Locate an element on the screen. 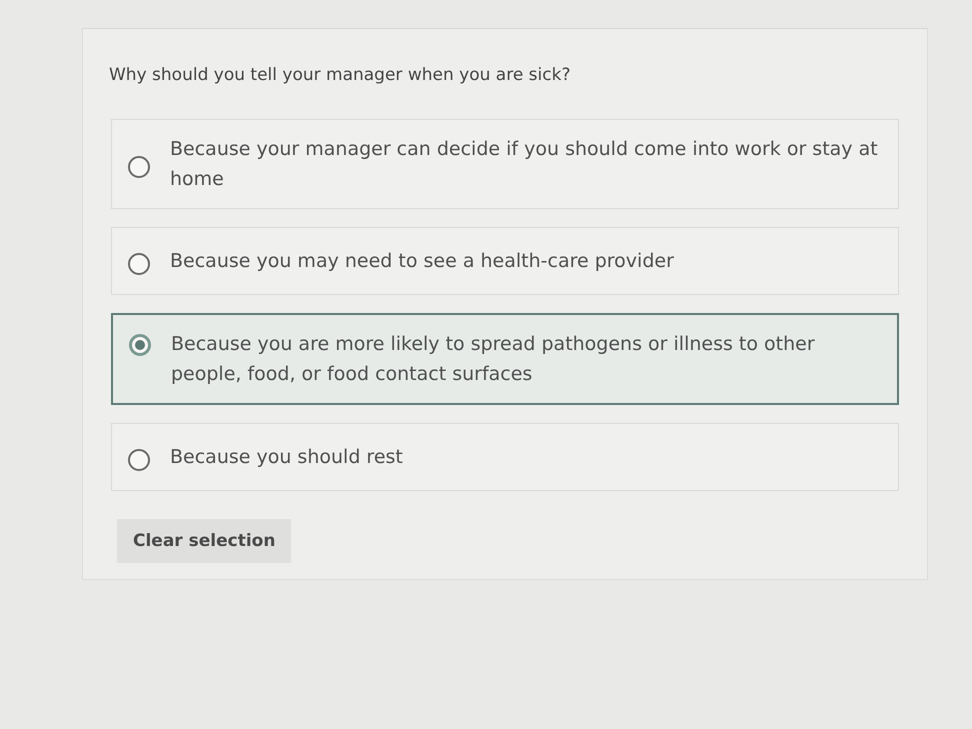 The width and height of the screenshot is (972, 729). answer-option: Because you may need to see a health-care provider is located at coordinates (505, 261).